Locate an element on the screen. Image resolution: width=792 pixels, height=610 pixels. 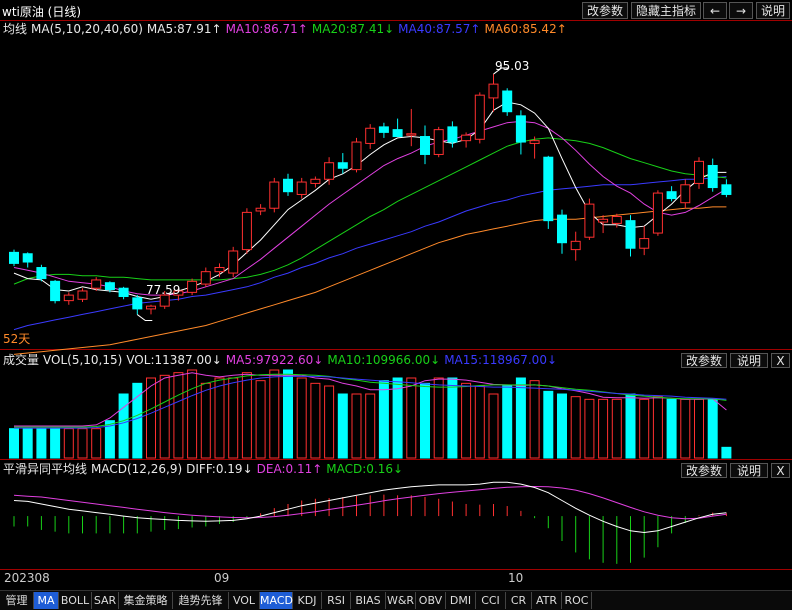
tab-cci: CCI is located at coordinates (491, 600).